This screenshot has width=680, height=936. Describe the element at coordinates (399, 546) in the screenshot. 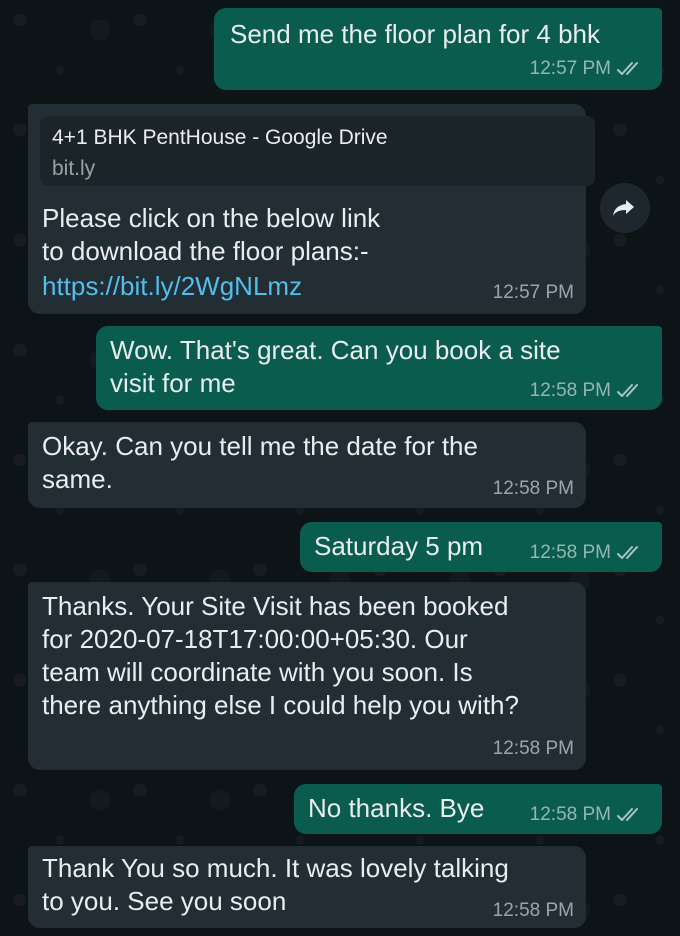

I see `message-text: Saturday 5 pm` at that location.